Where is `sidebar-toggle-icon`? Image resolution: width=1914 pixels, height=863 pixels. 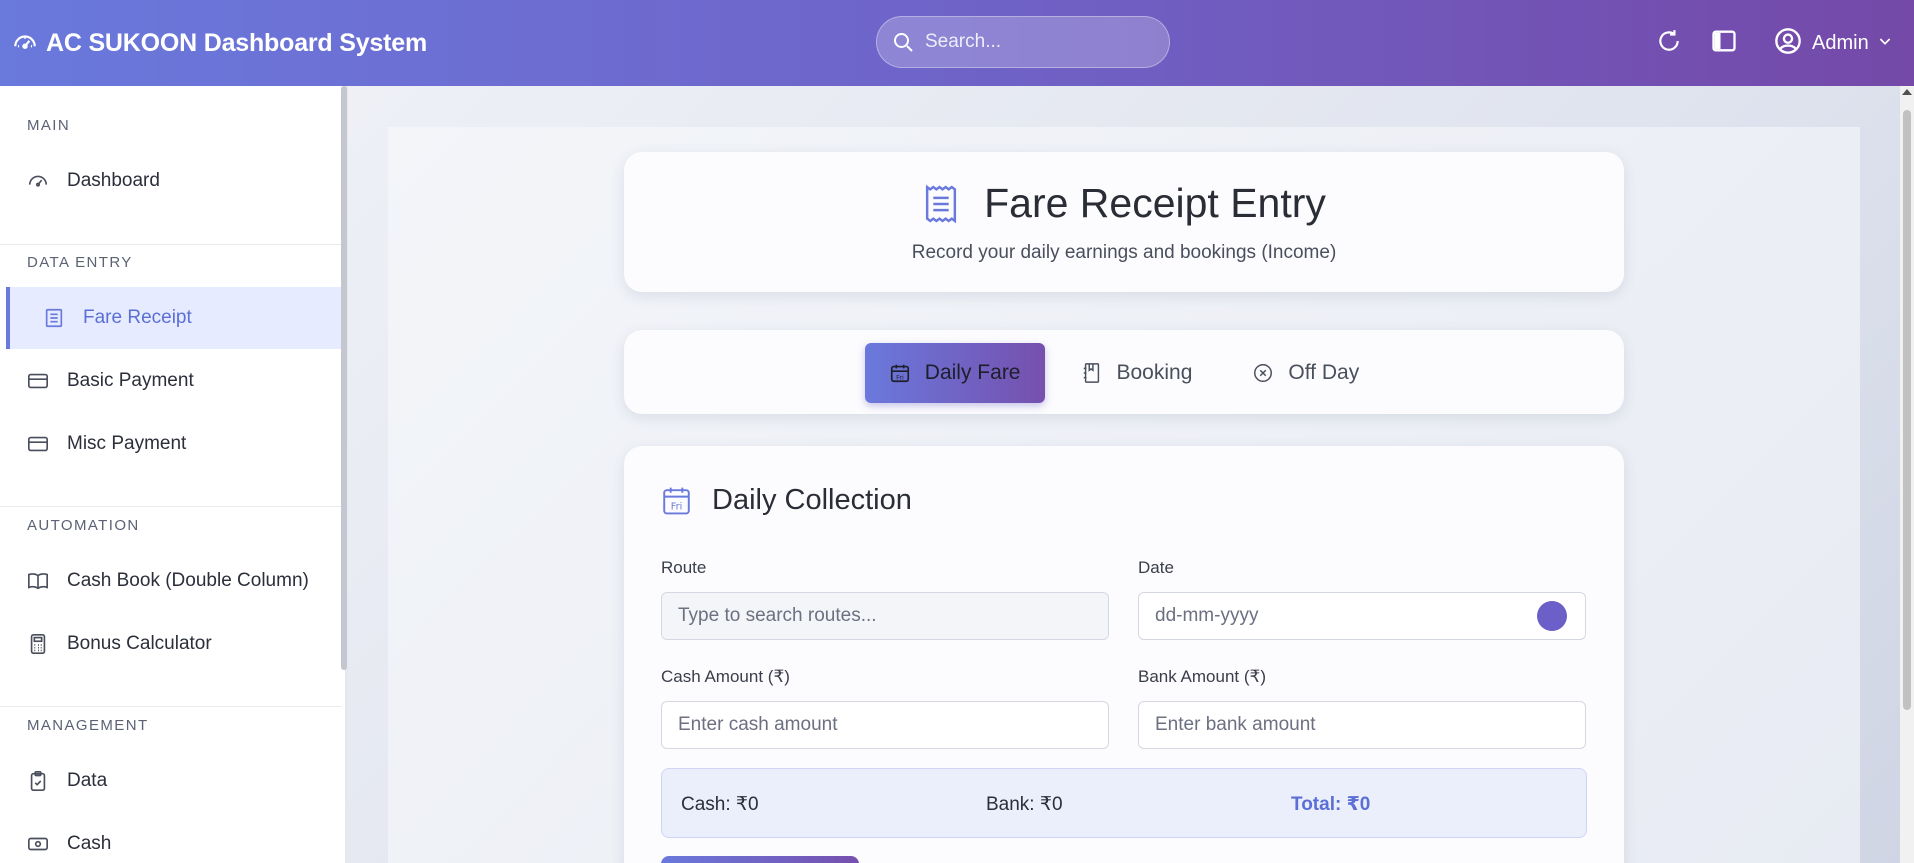 sidebar-toggle-icon is located at coordinates (1724, 43).